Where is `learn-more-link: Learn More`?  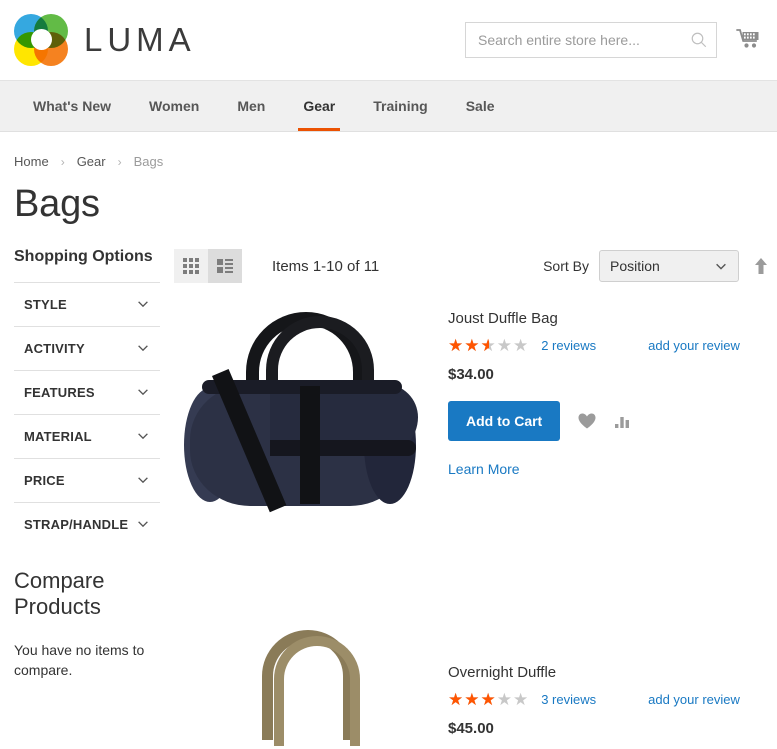
learn-more-link: Learn More is located at coordinates (612, 469).